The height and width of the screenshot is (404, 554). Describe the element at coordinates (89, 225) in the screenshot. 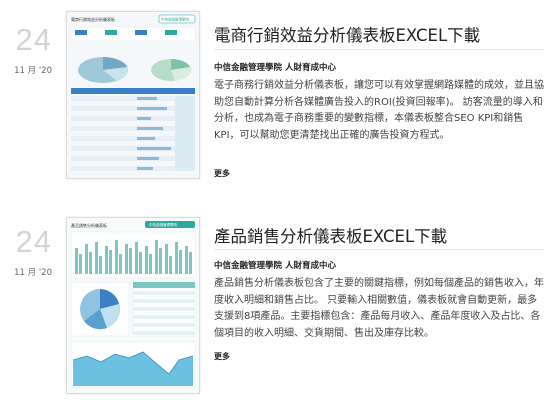

I see `thumb-label: 產品銷售分析儀表板` at that location.